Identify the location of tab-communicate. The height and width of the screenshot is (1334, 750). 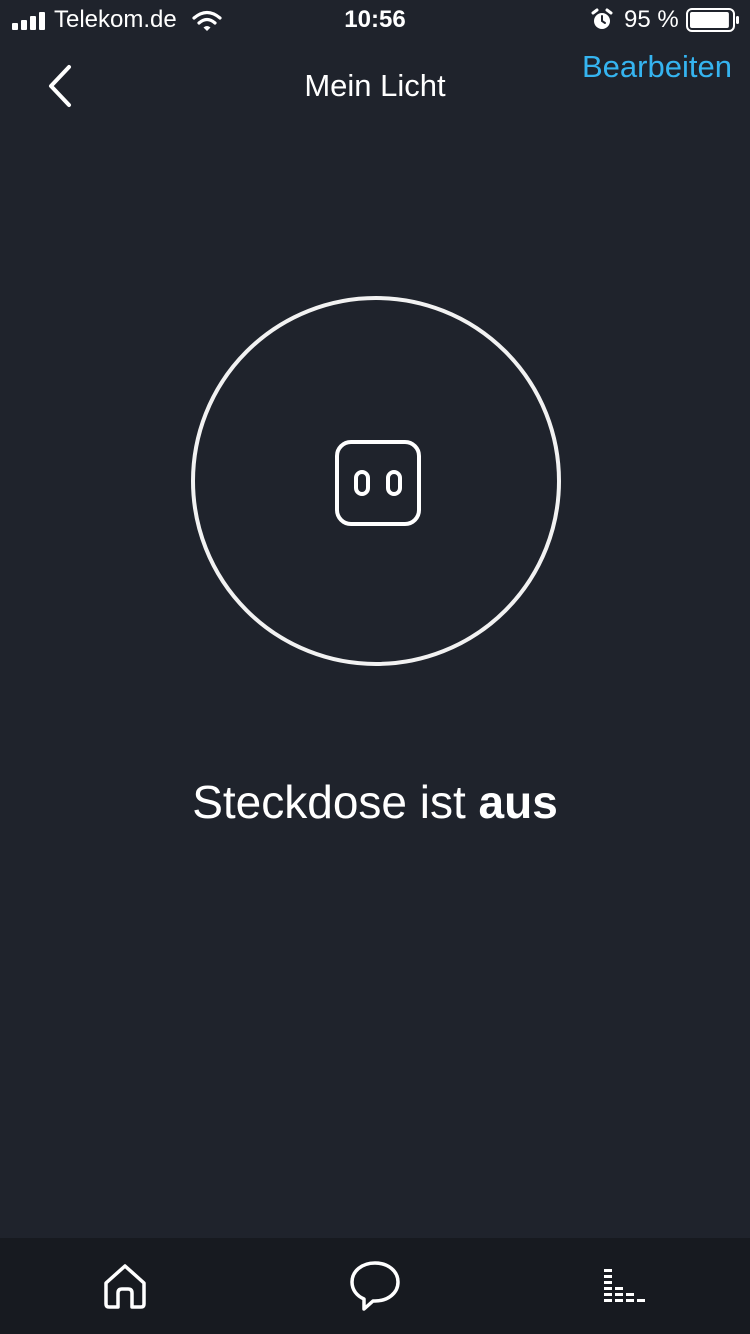
(375, 1286).